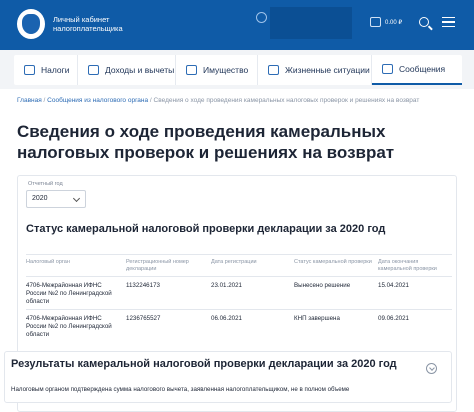 Image resolution: width=474 pixels, height=412 pixels. I want to click on nav-item-label: Сообщения, so click(422, 69).